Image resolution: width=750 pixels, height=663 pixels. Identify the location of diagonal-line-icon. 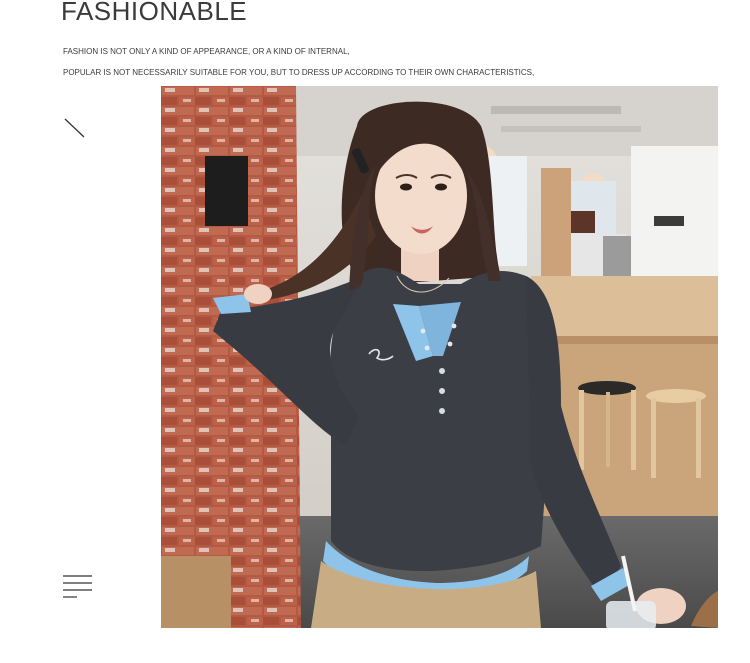
(74, 128).